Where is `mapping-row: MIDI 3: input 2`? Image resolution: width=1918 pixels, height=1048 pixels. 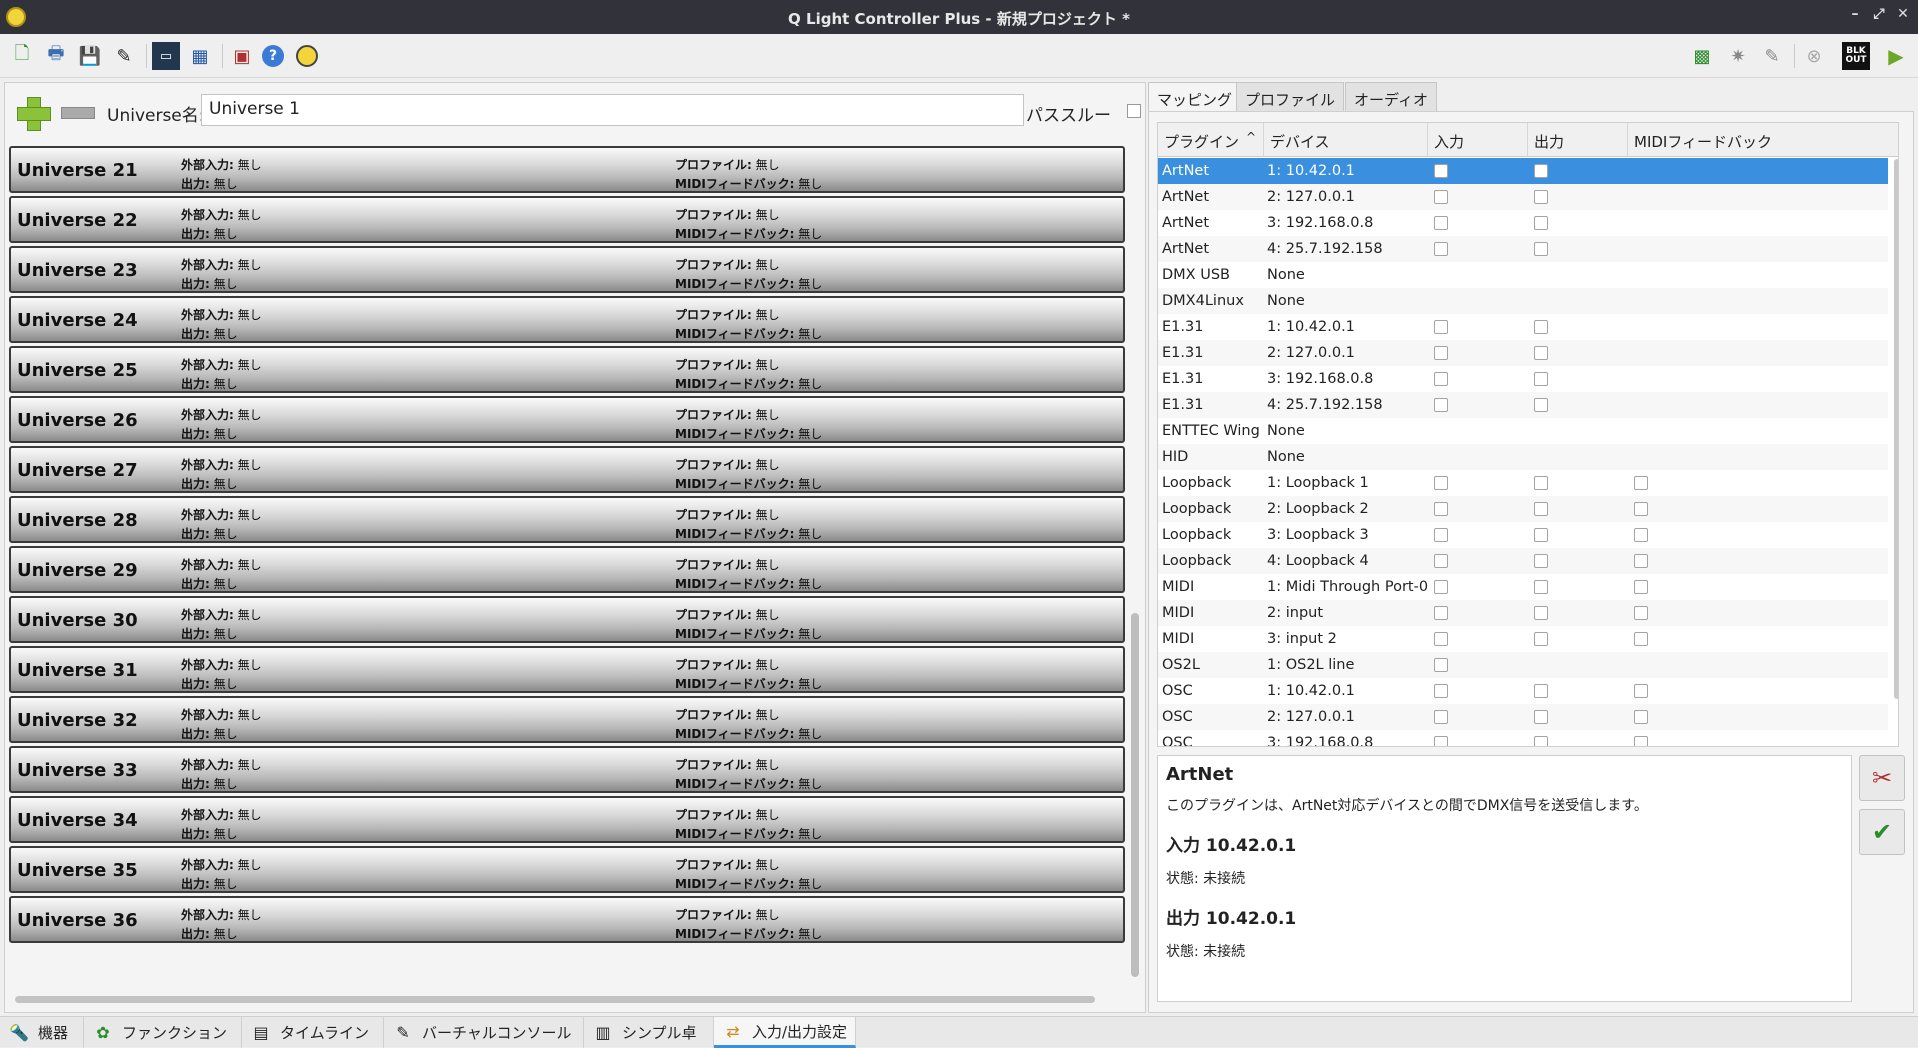 mapping-row: MIDI 3: input 2 is located at coordinates (1523, 639).